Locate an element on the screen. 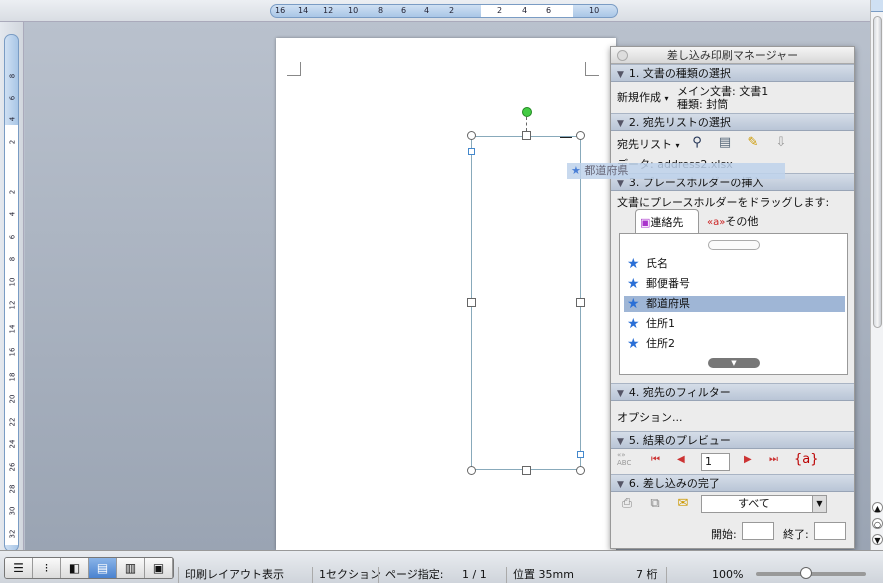 This screenshot has height=583, width=883. tab-other: «a»その他 is located at coordinates (732, 222).